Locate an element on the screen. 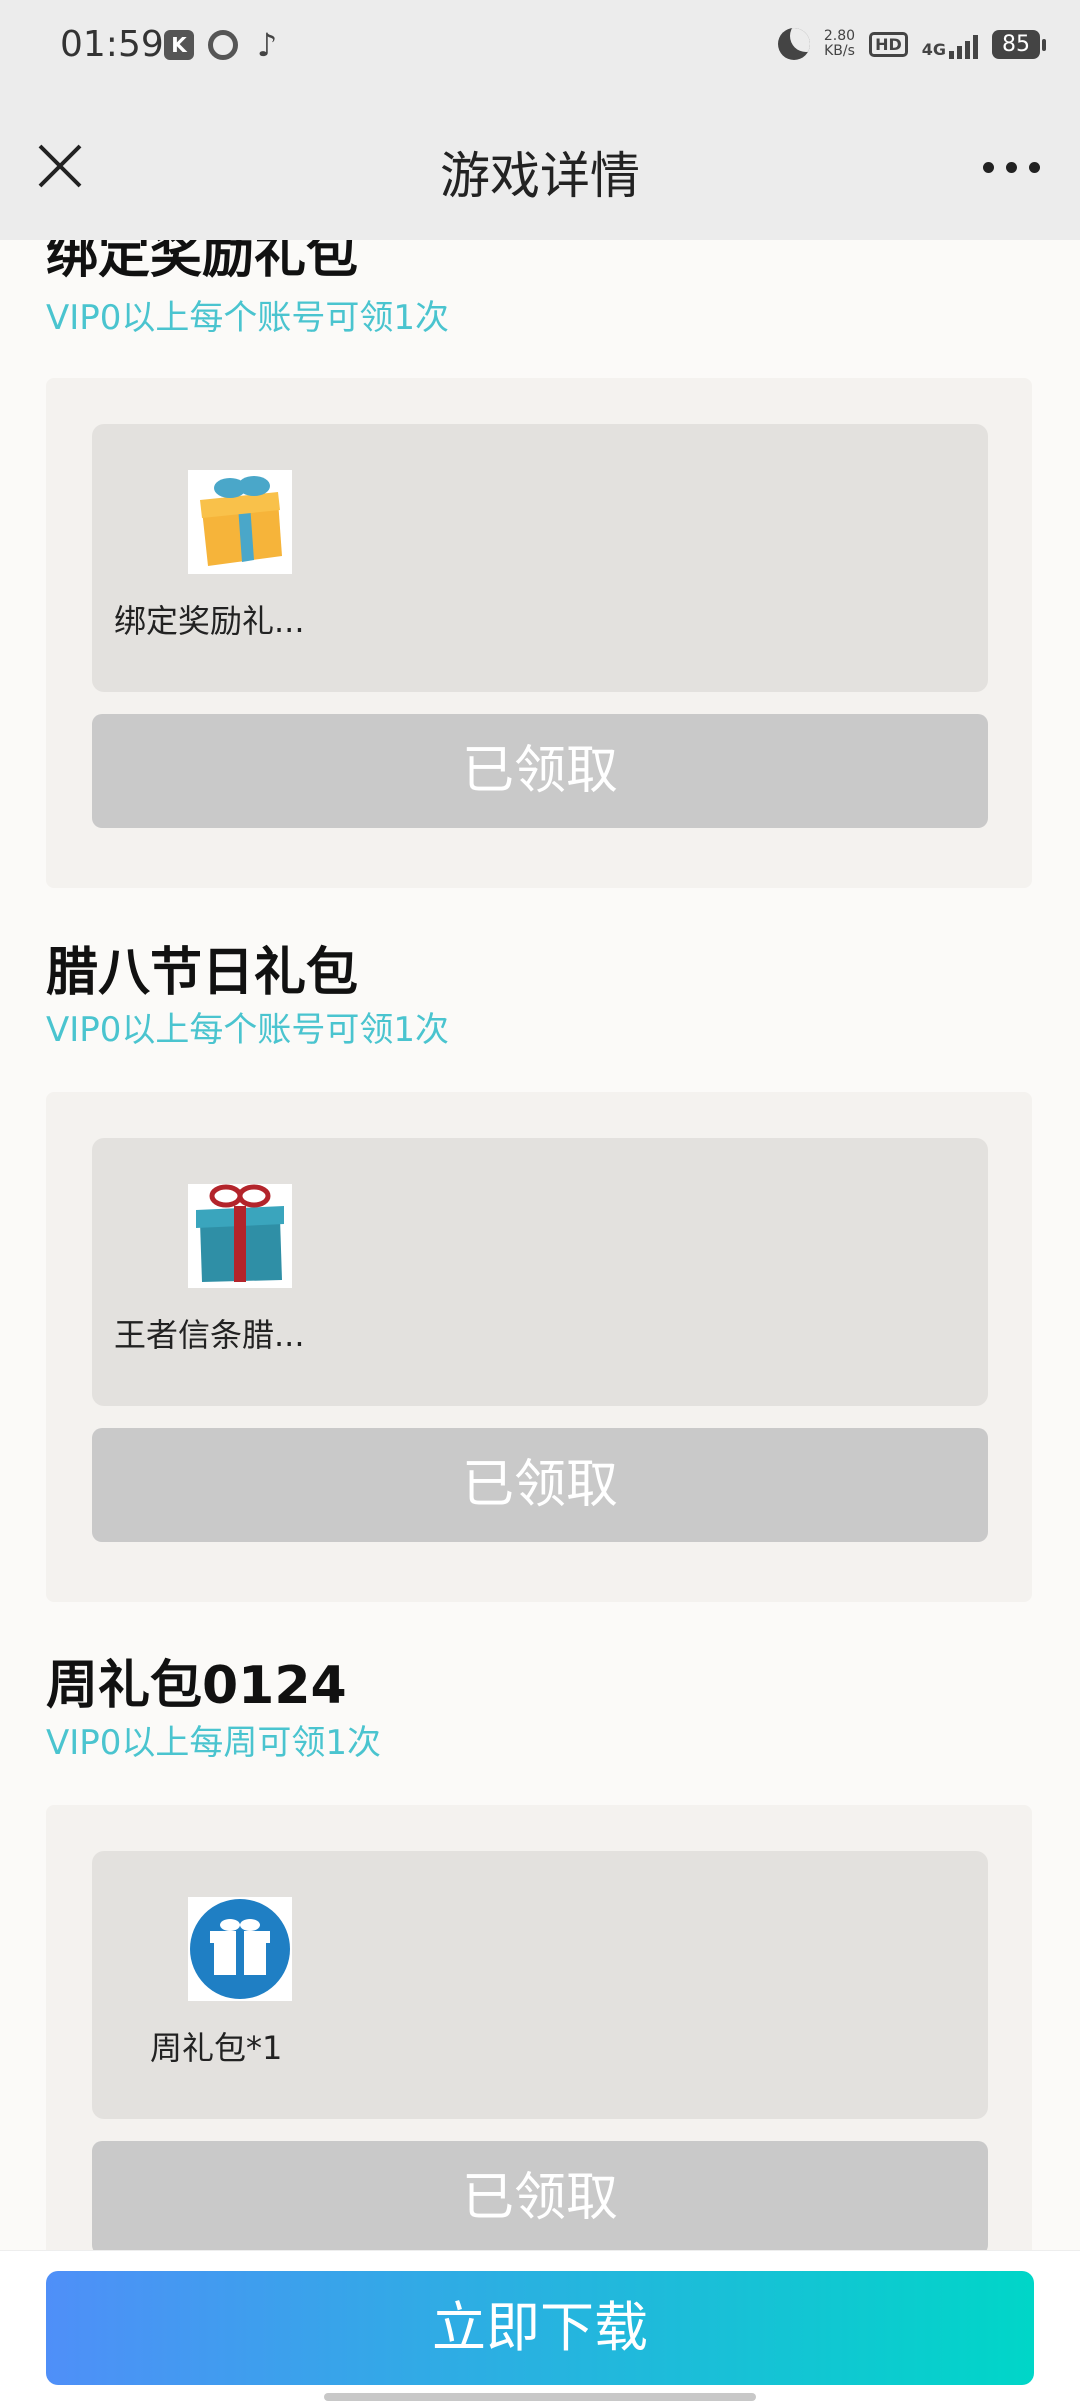  section-title: 绑定奖励礼包 is located at coordinates (202, 262).